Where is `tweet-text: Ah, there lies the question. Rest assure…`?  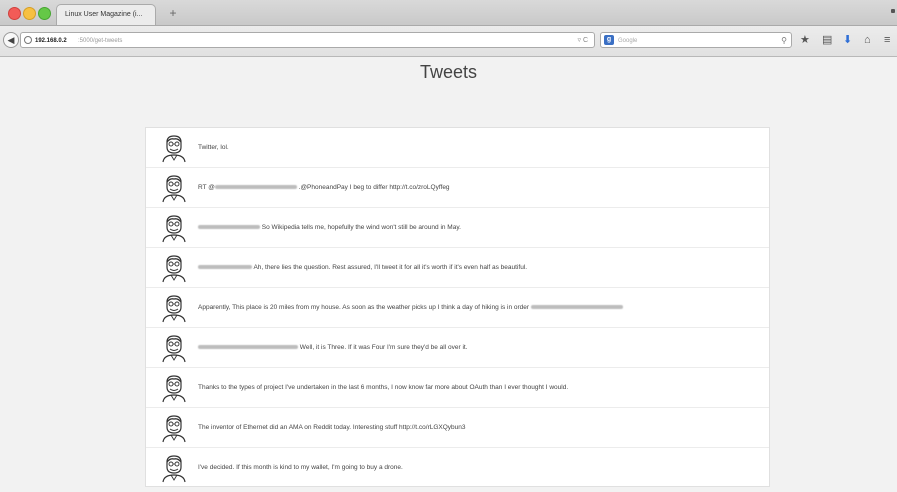 tweet-text: Ah, there lies the question. Rest assure… is located at coordinates (362, 268).